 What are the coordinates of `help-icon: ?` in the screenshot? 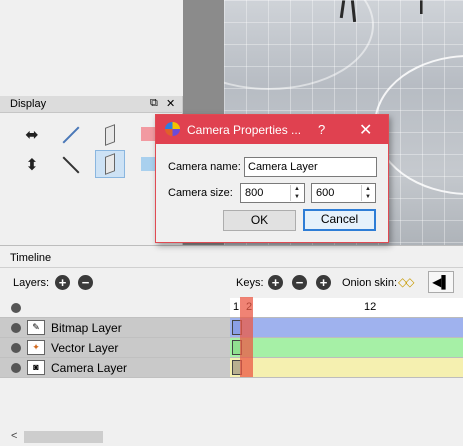 It's located at (321, 129).